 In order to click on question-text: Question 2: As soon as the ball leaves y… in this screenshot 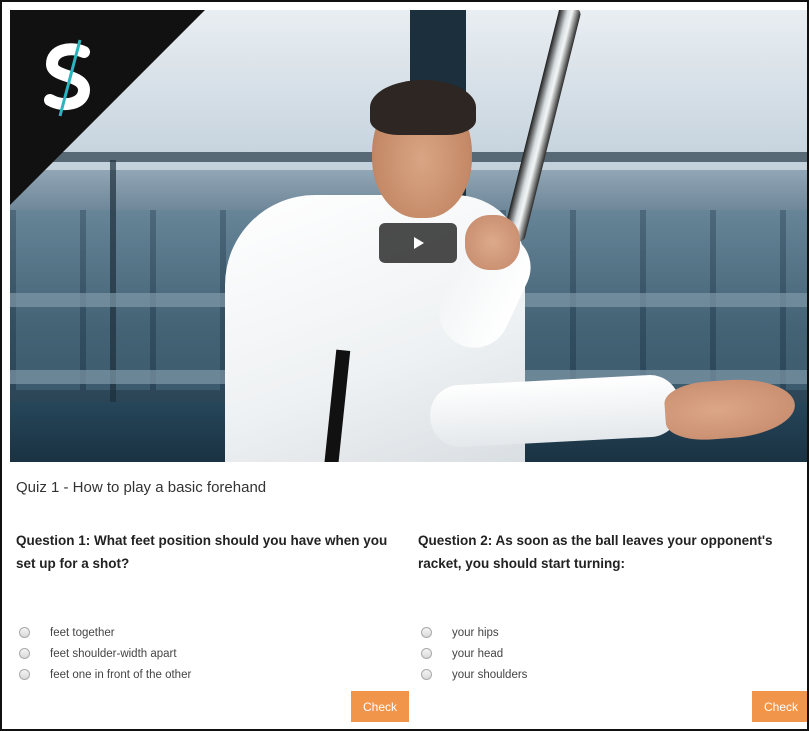, I will do `click(595, 552)`.